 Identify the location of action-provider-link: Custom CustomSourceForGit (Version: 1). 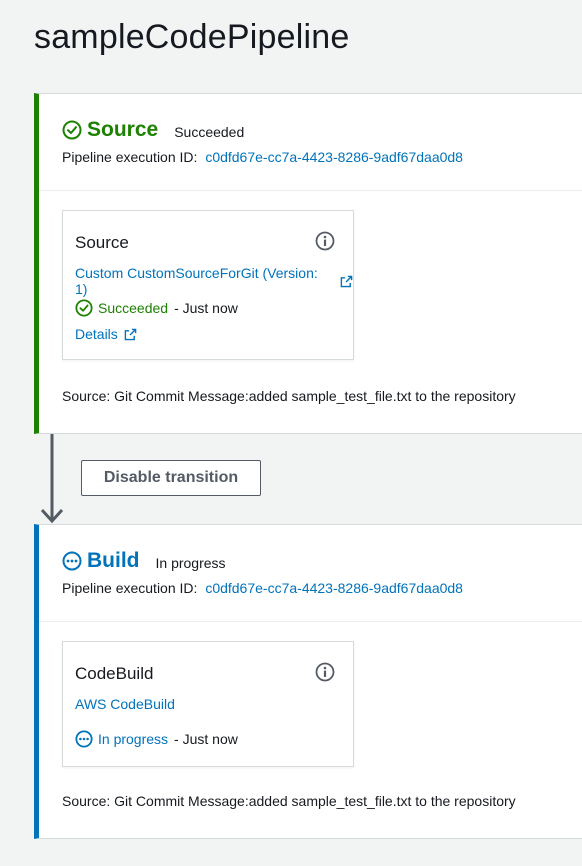
(214, 281).